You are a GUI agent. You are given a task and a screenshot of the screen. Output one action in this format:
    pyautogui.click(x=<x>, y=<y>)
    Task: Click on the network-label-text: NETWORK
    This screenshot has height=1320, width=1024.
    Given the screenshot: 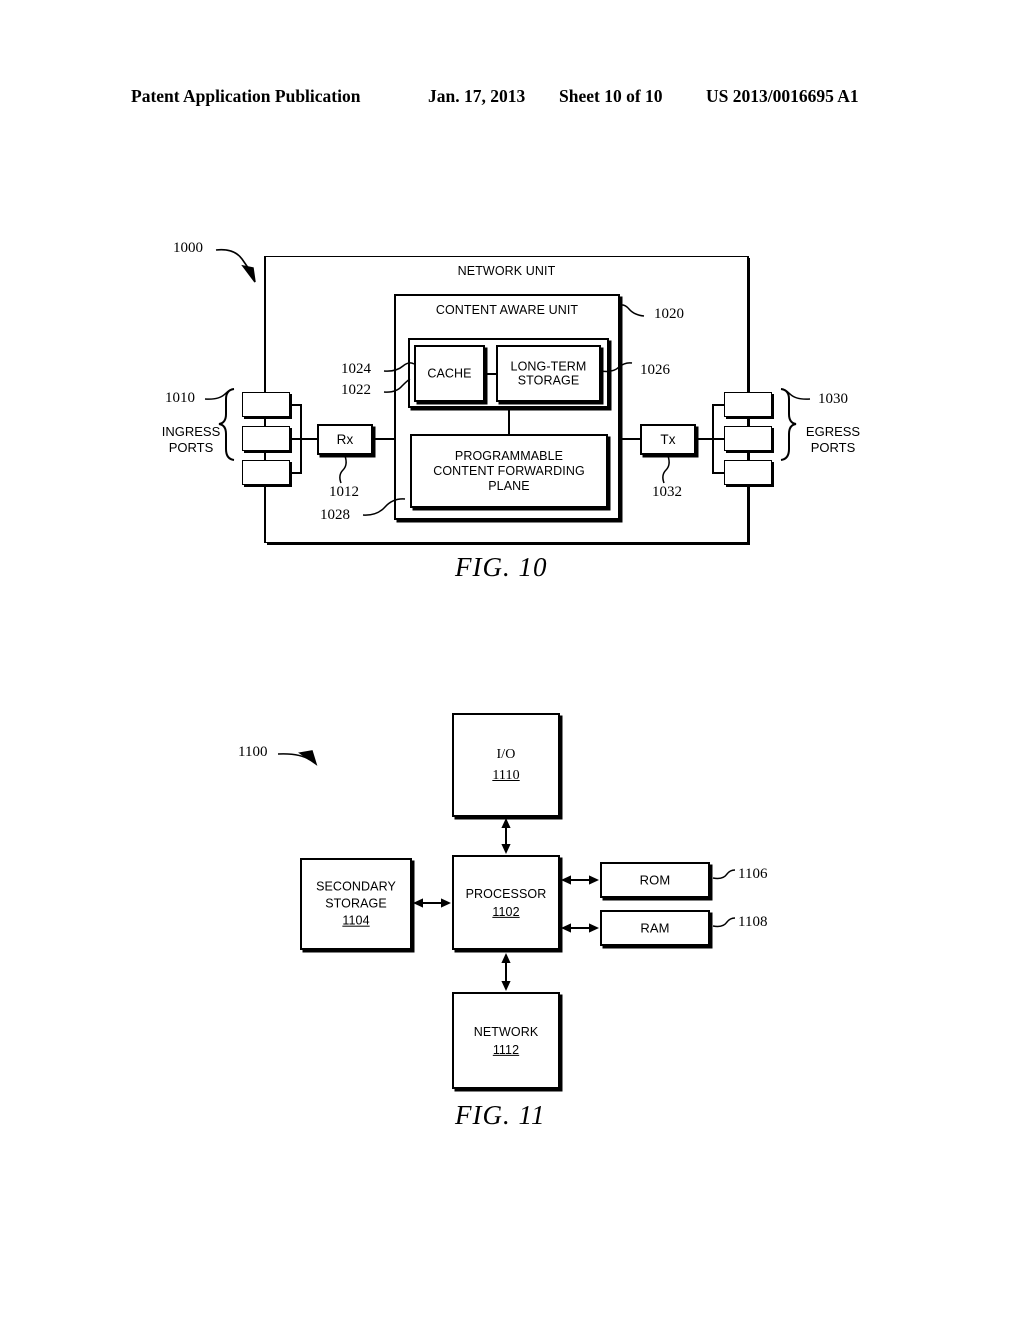 What is the action you would take?
    pyautogui.click(x=506, y=1031)
    